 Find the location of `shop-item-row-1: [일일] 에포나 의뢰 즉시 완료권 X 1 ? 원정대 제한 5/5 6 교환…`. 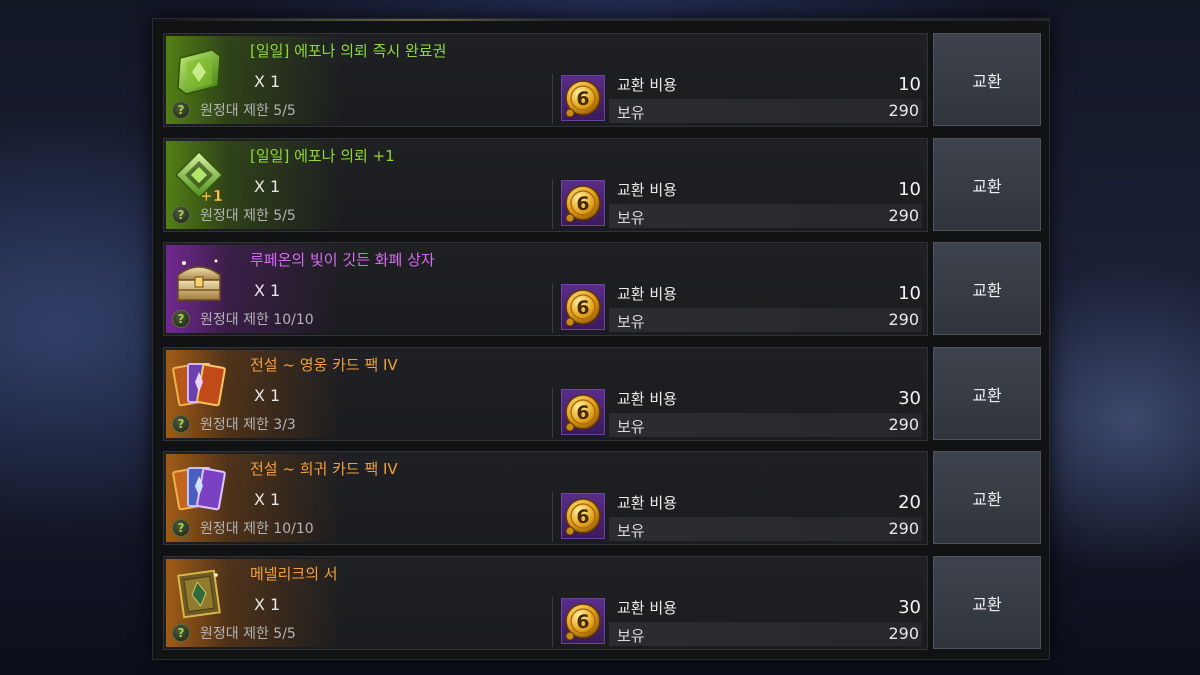

shop-item-row-1: [일일] 에포나 의뢰 즉시 완료권 X 1 ? 원정대 제한 5/5 6 교환… is located at coordinates (602, 80).